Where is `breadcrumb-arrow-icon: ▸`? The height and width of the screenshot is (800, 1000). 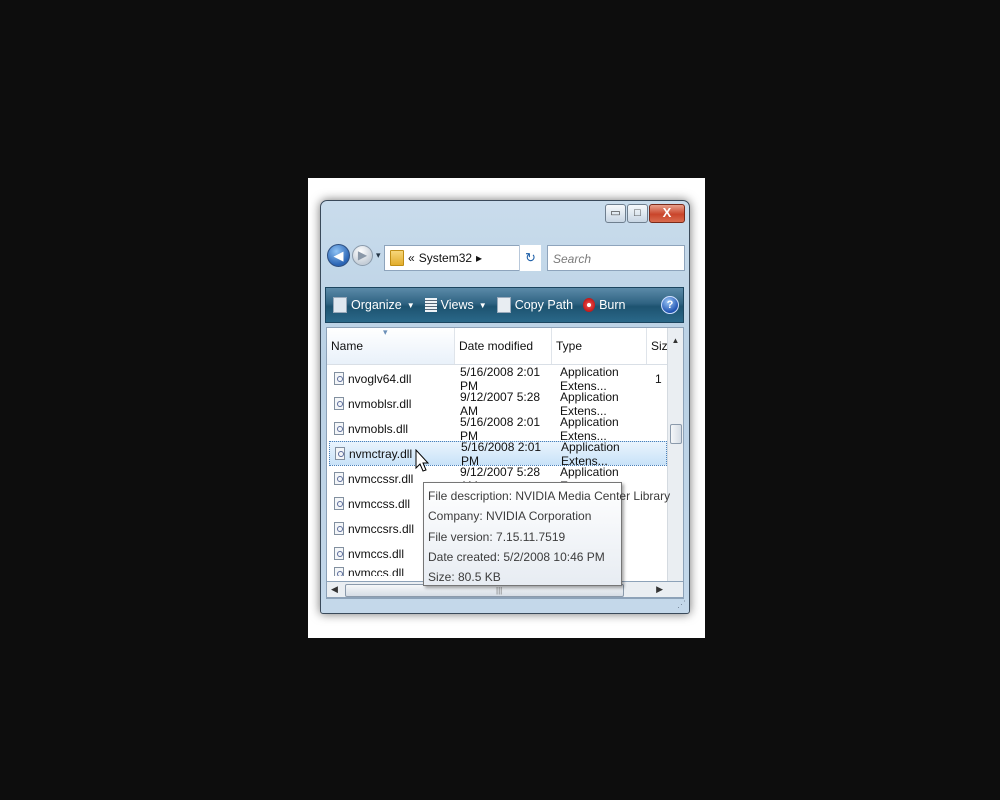 breadcrumb-arrow-icon: ▸ is located at coordinates (479, 258).